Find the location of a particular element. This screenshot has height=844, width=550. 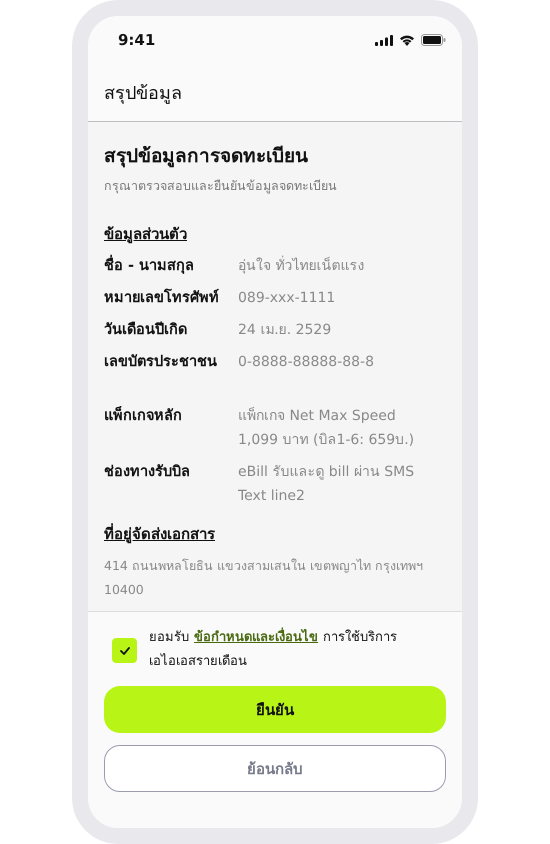

field-label: วันเดือนปีเกิด is located at coordinates (146, 330).